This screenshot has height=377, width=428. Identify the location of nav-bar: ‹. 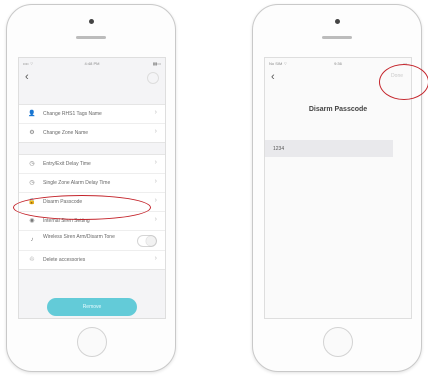
(92, 79).